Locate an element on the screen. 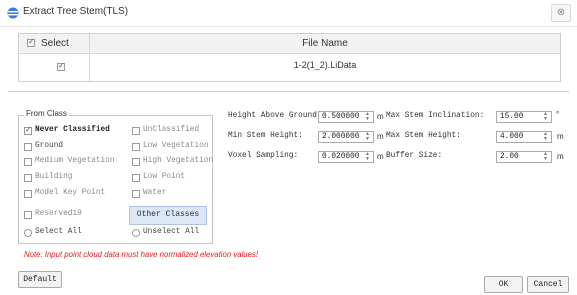  min-stem-height-unit: m is located at coordinates (380, 136).